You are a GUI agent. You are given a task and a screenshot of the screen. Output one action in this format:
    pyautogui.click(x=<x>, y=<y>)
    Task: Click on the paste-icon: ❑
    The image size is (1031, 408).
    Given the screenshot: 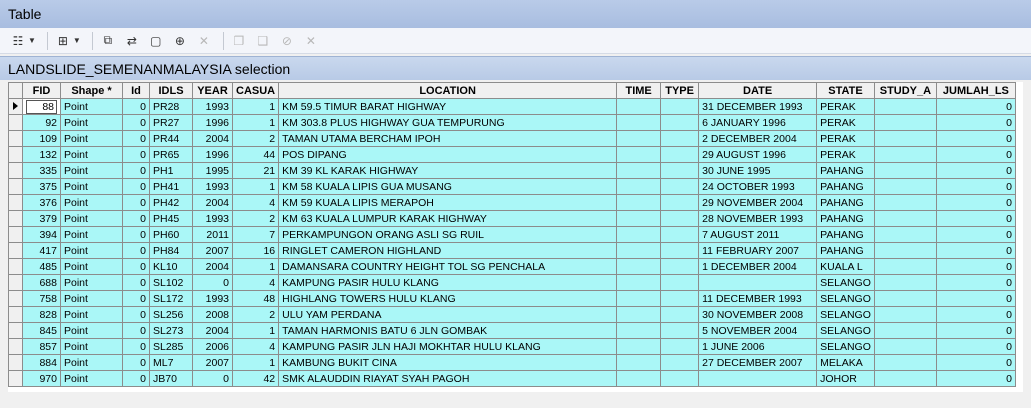 What is the action you would take?
    pyautogui.click(x=263, y=41)
    